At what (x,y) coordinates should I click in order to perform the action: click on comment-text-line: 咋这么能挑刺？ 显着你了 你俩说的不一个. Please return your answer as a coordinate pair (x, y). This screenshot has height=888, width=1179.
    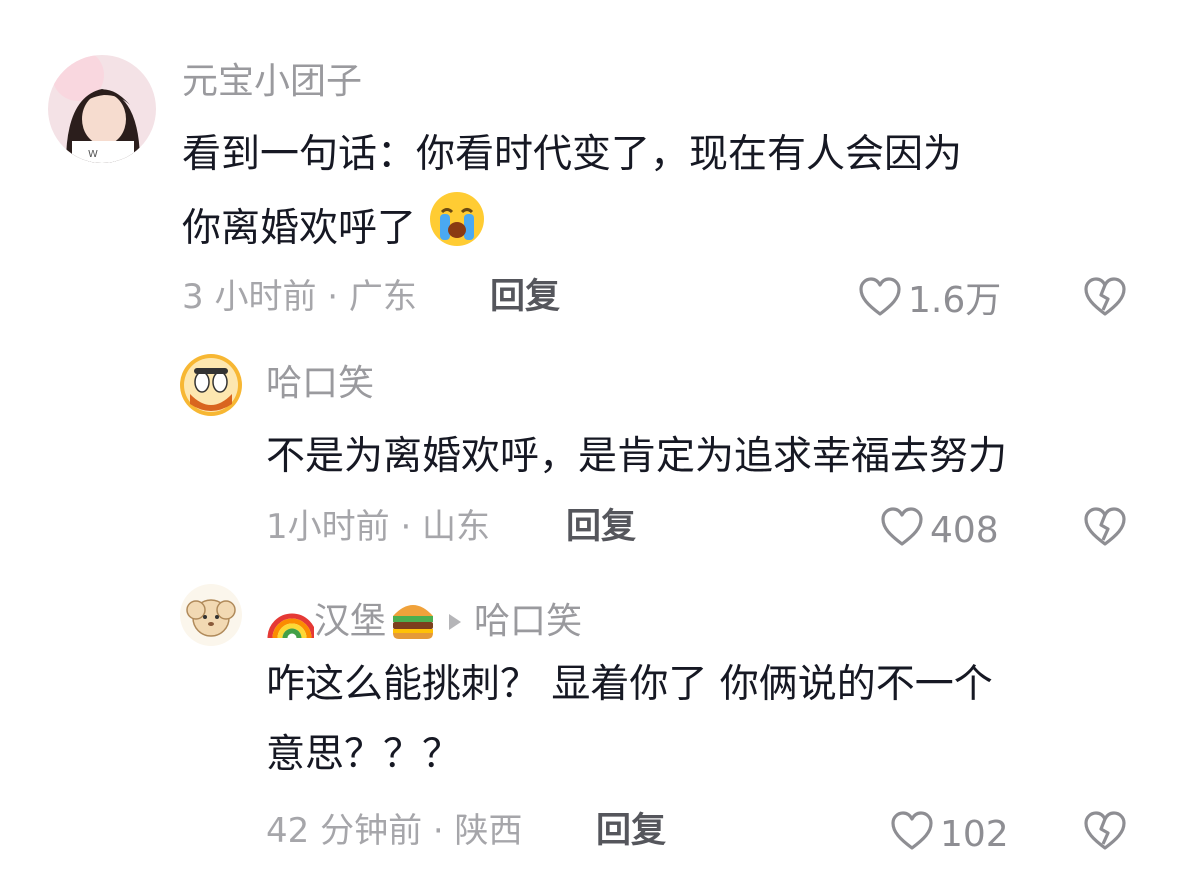
    Looking at the image, I should click on (629, 684).